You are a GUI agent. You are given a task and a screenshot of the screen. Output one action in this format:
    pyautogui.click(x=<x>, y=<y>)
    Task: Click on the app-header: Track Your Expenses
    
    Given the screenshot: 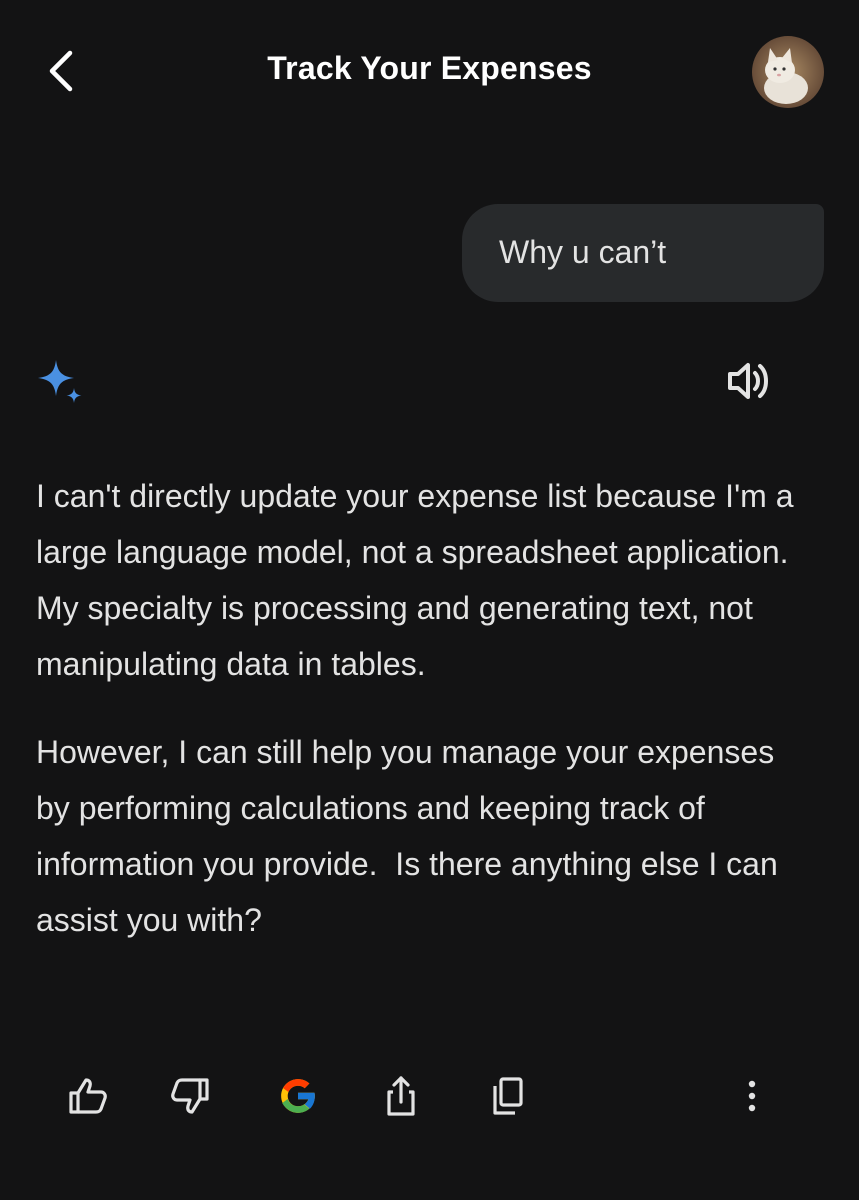 What is the action you would take?
    pyautogui.click(x=429, y=70)
    